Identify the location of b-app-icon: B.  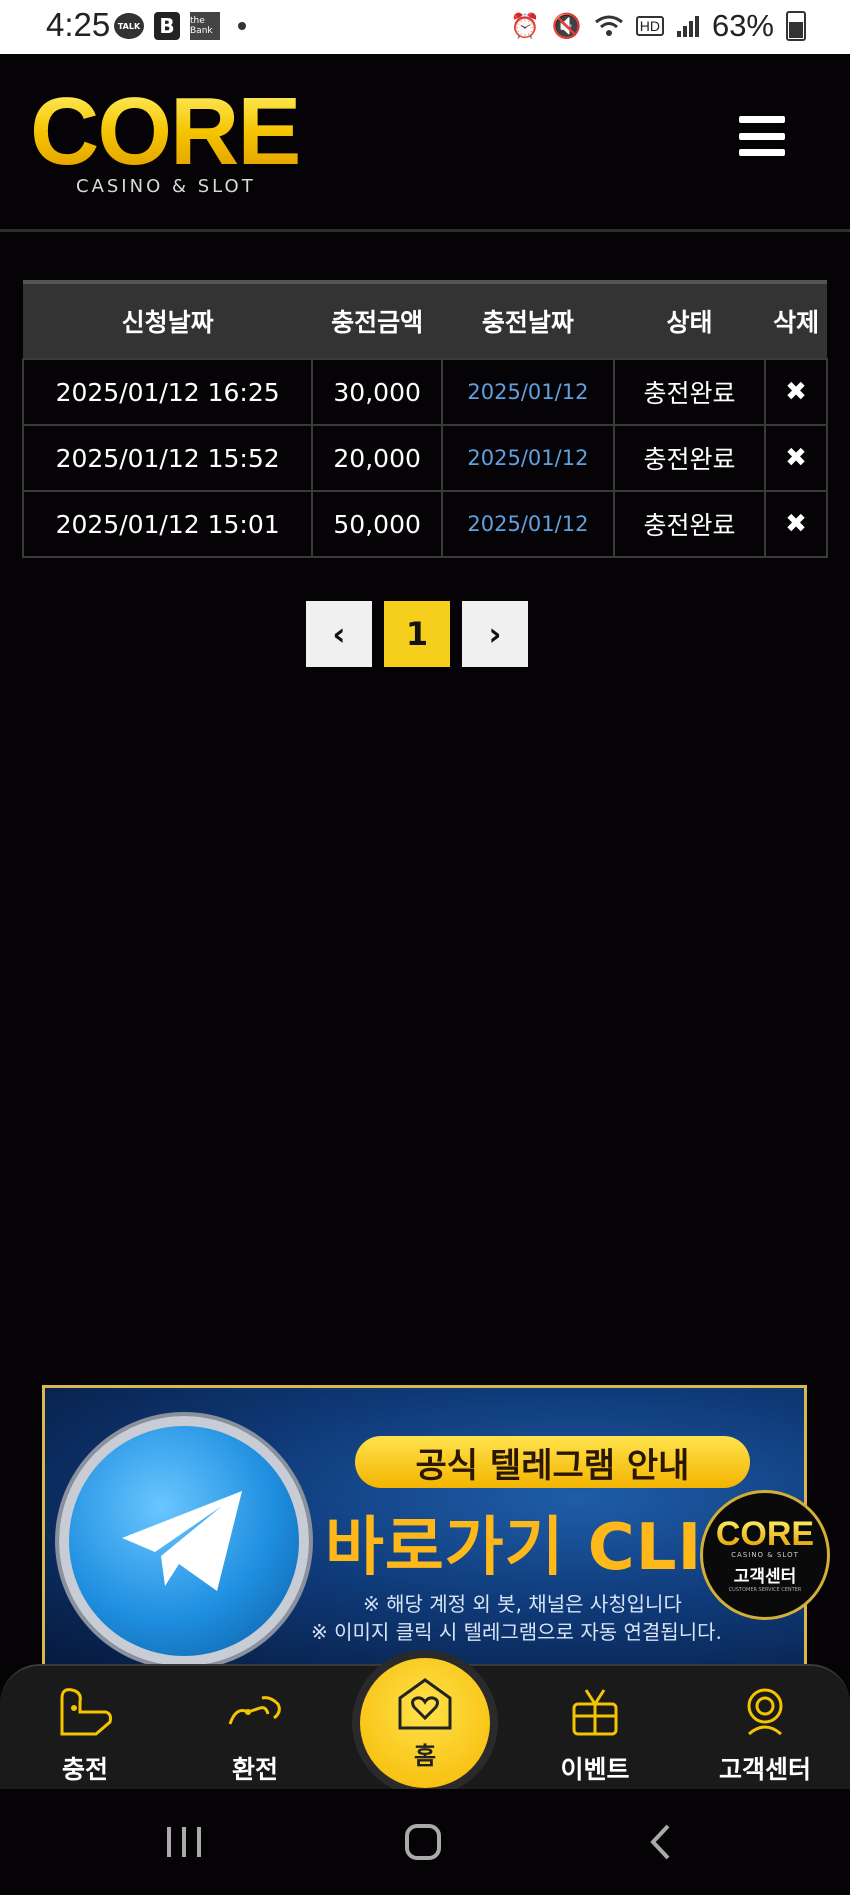
(167, 26).